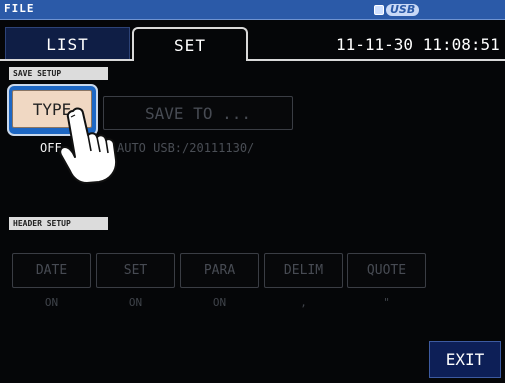  Describe the element at coordinates (67, 43) in the screenshot. I see `tab-list: LIST` at that location.